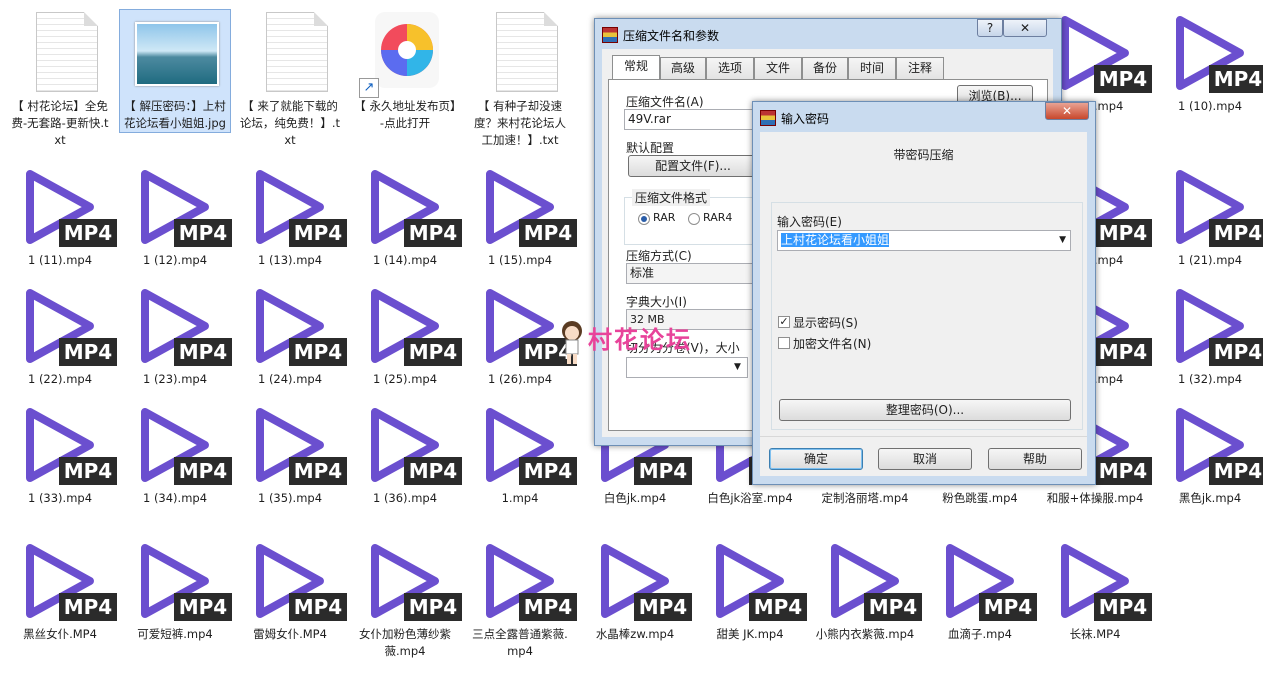  I want to click on archive-dialog-titlebar: 压缩文件名和参数 ? ✕, so click(828, 34).